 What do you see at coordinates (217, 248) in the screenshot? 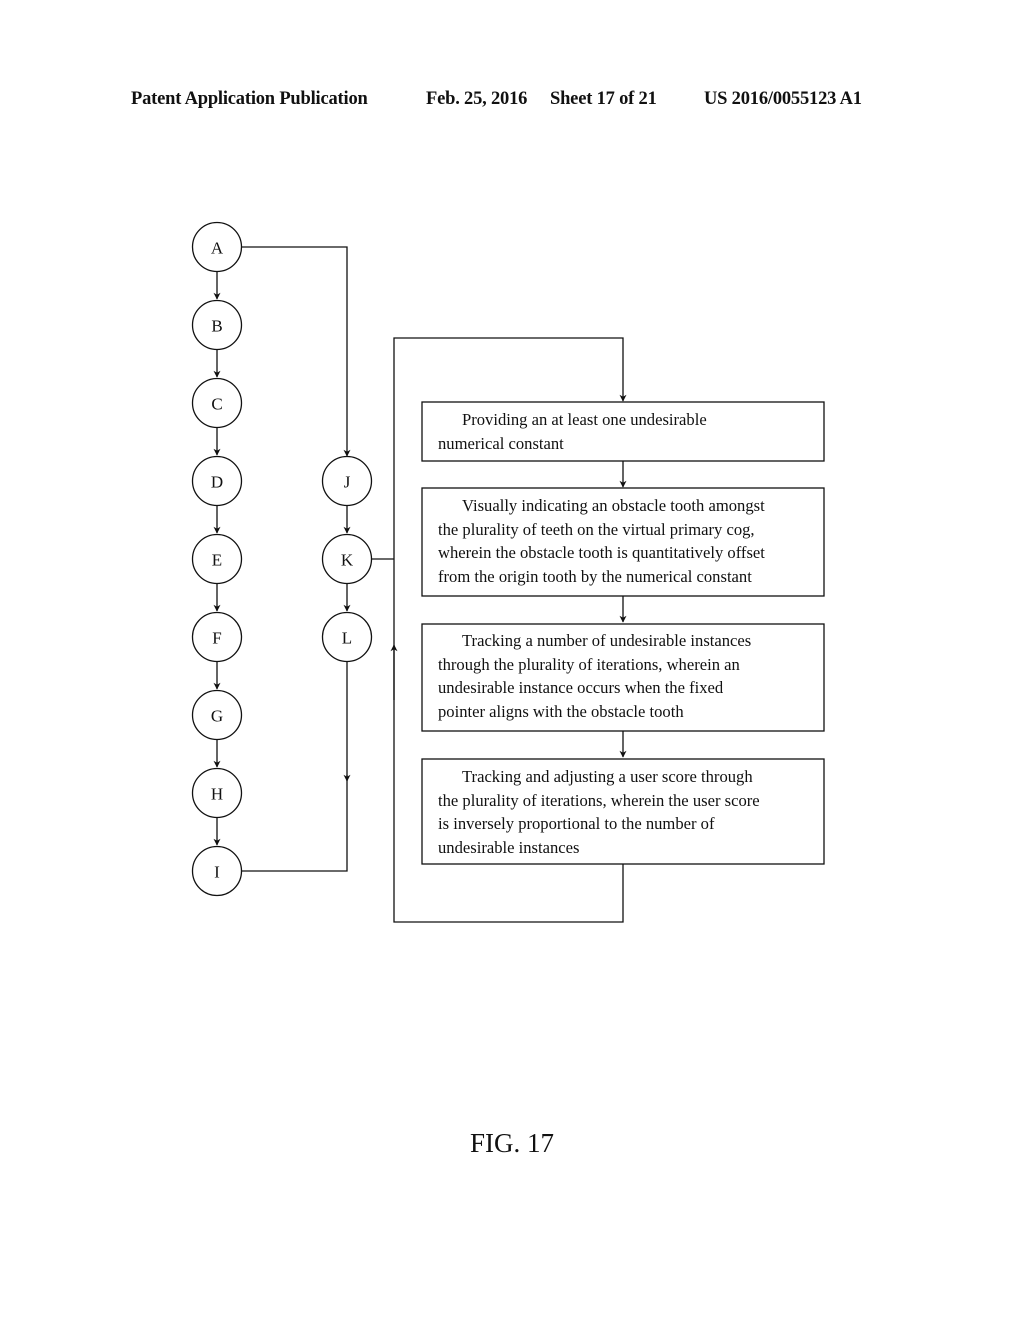
I see `connector-label-a: A` at bounding box center [217, 248].